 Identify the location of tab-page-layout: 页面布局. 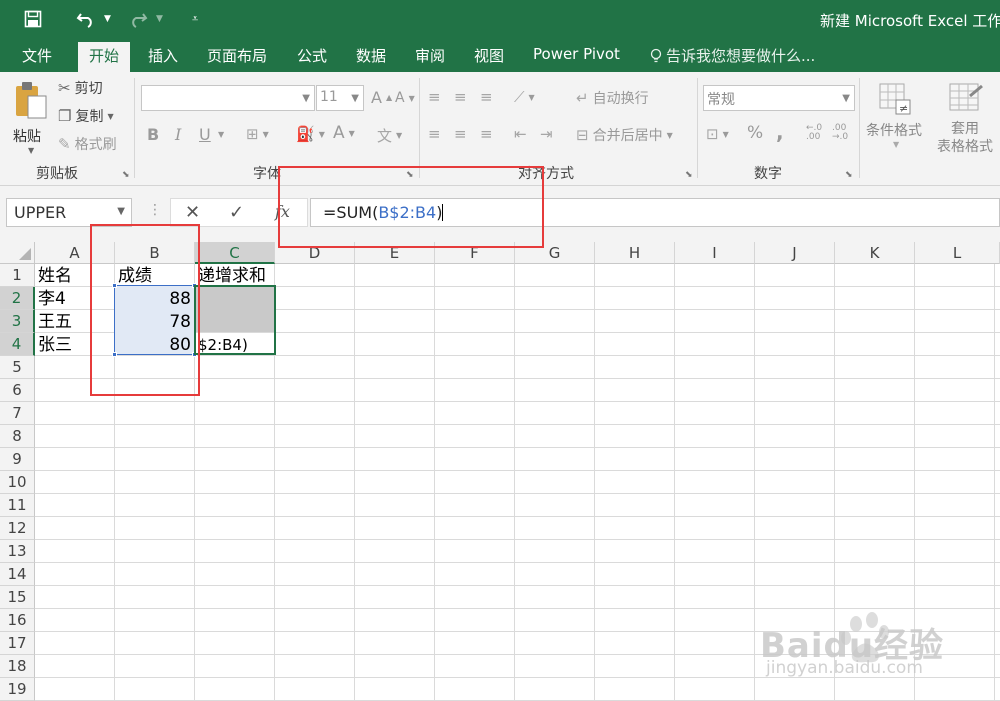
(237, 55).